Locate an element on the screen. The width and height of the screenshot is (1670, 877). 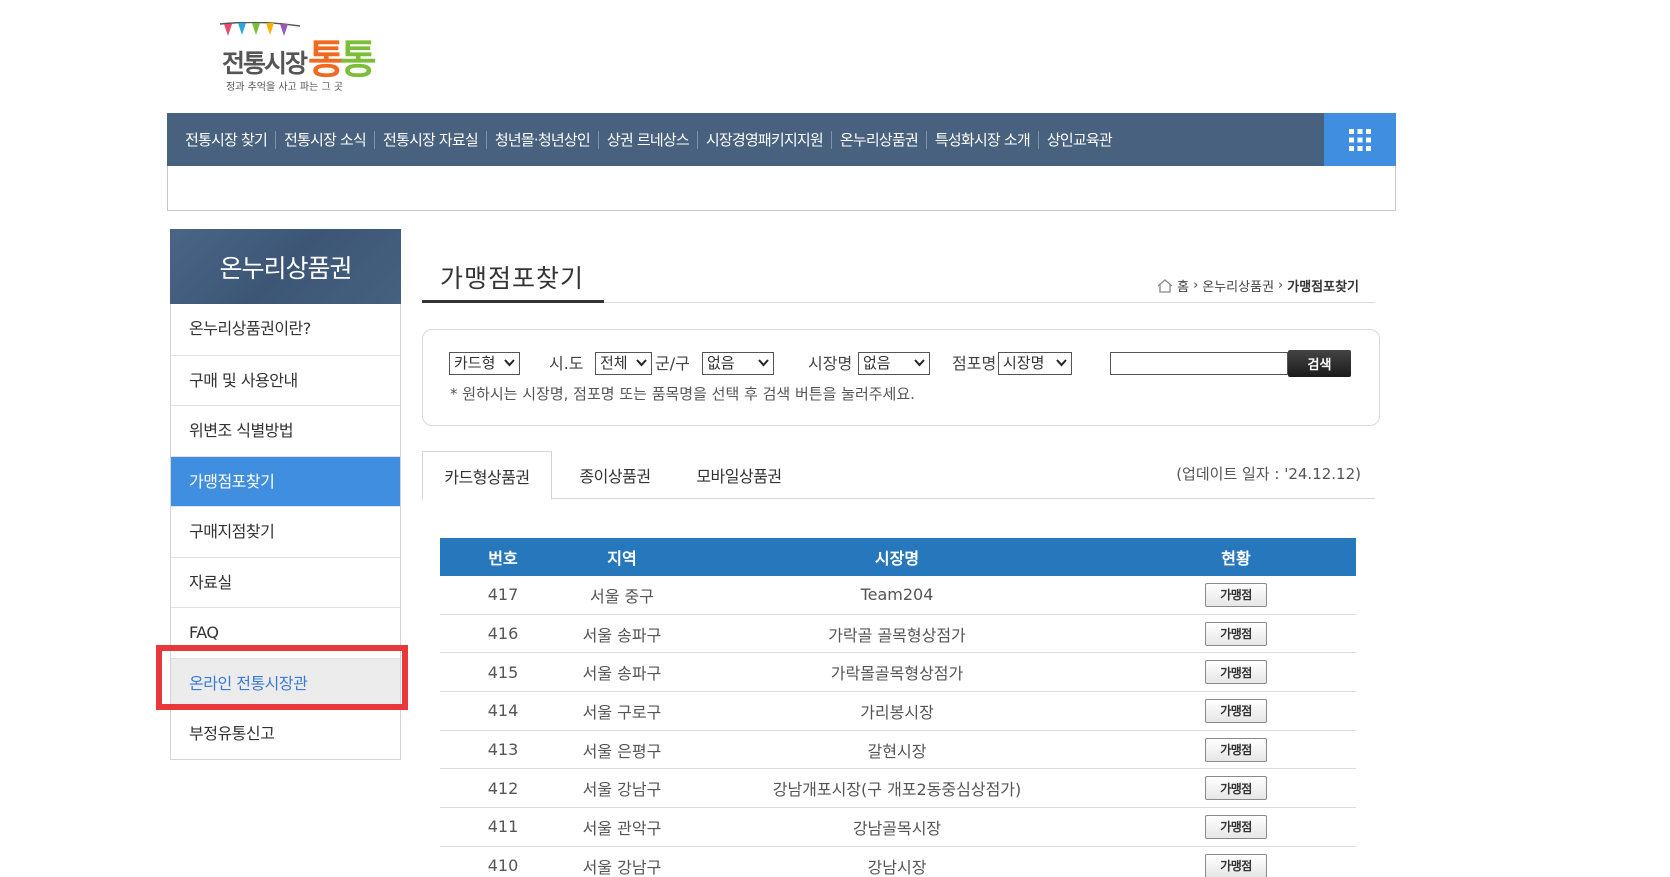
cell-region: 서울 은평구 is located at coordinates (622, 751).